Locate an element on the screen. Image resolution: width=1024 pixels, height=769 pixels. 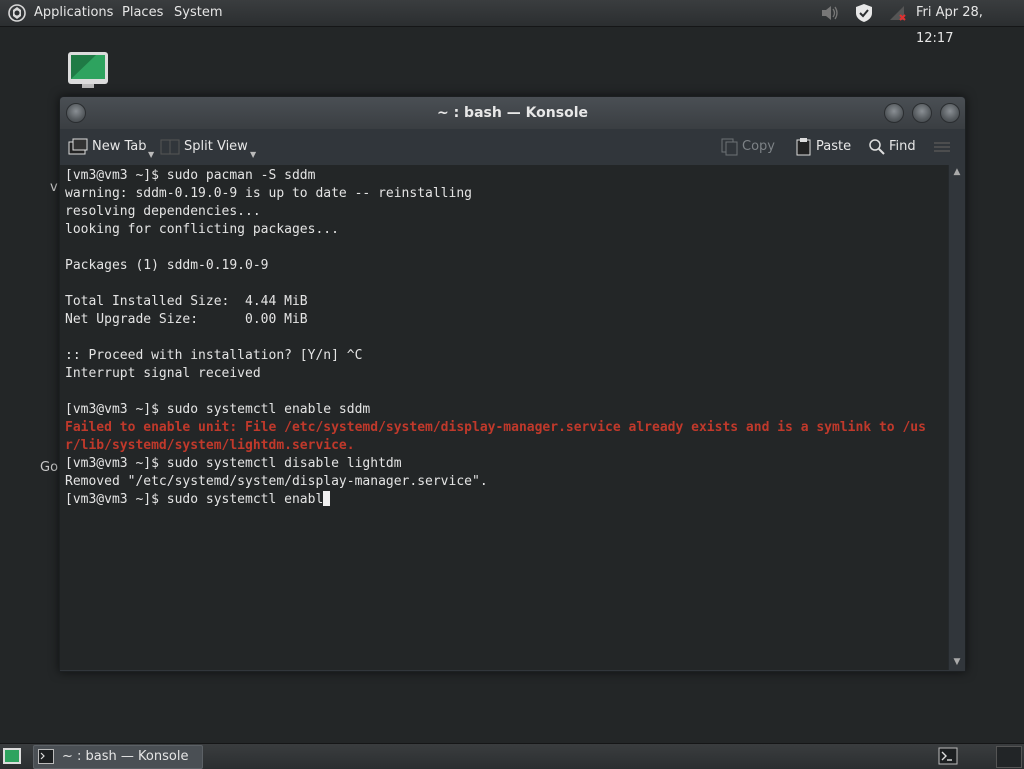
copy-label: Copy is located at coordinates (758, 146).